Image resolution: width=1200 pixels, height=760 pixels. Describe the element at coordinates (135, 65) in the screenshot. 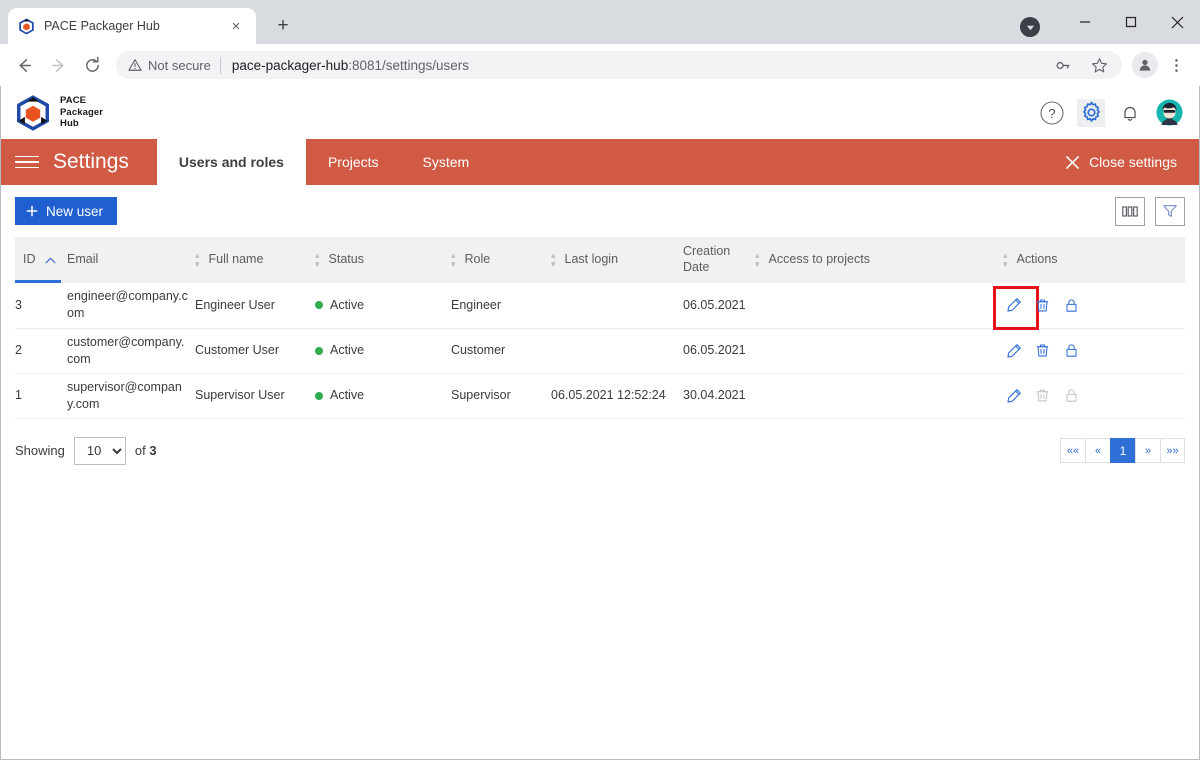

I see `warning-triangle-icon` at that location.